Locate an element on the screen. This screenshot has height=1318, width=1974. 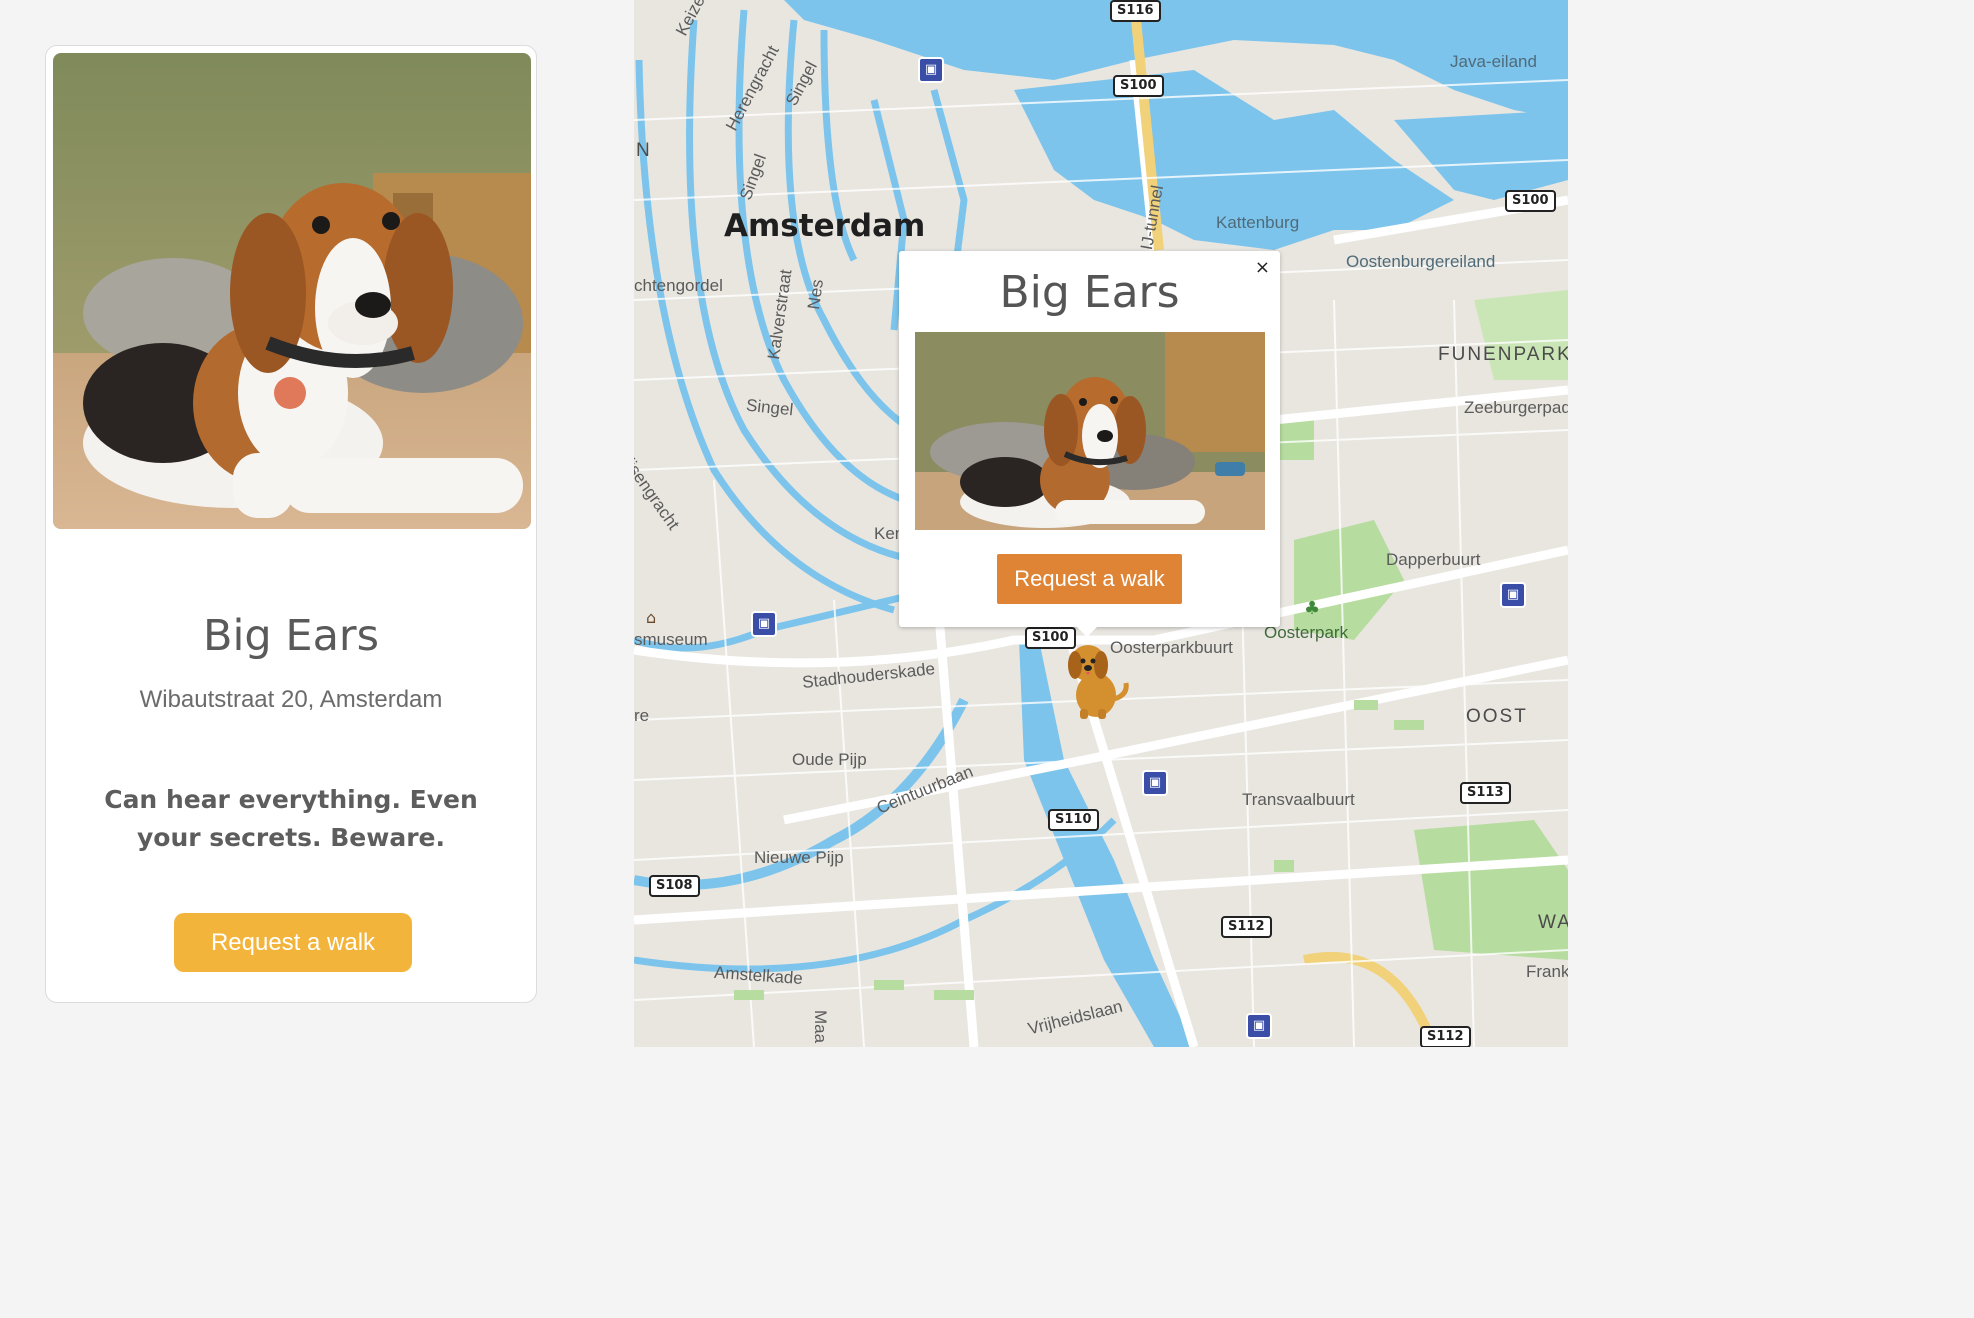
map-street-label: Nes is located at coordinates (816, 294).